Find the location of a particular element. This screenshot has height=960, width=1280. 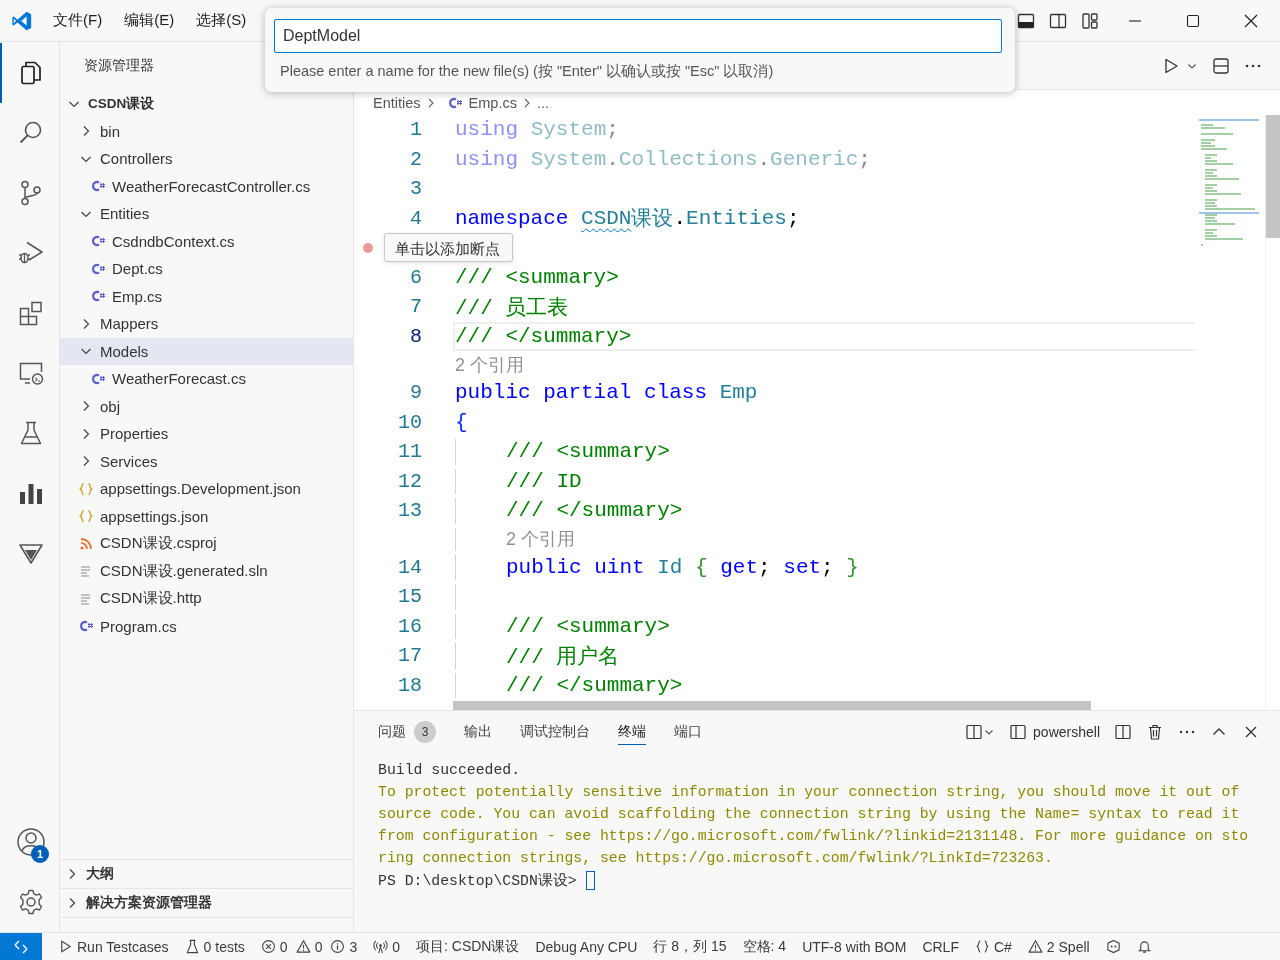

status-bar-item: 3 is located at coordinates (344, 946).